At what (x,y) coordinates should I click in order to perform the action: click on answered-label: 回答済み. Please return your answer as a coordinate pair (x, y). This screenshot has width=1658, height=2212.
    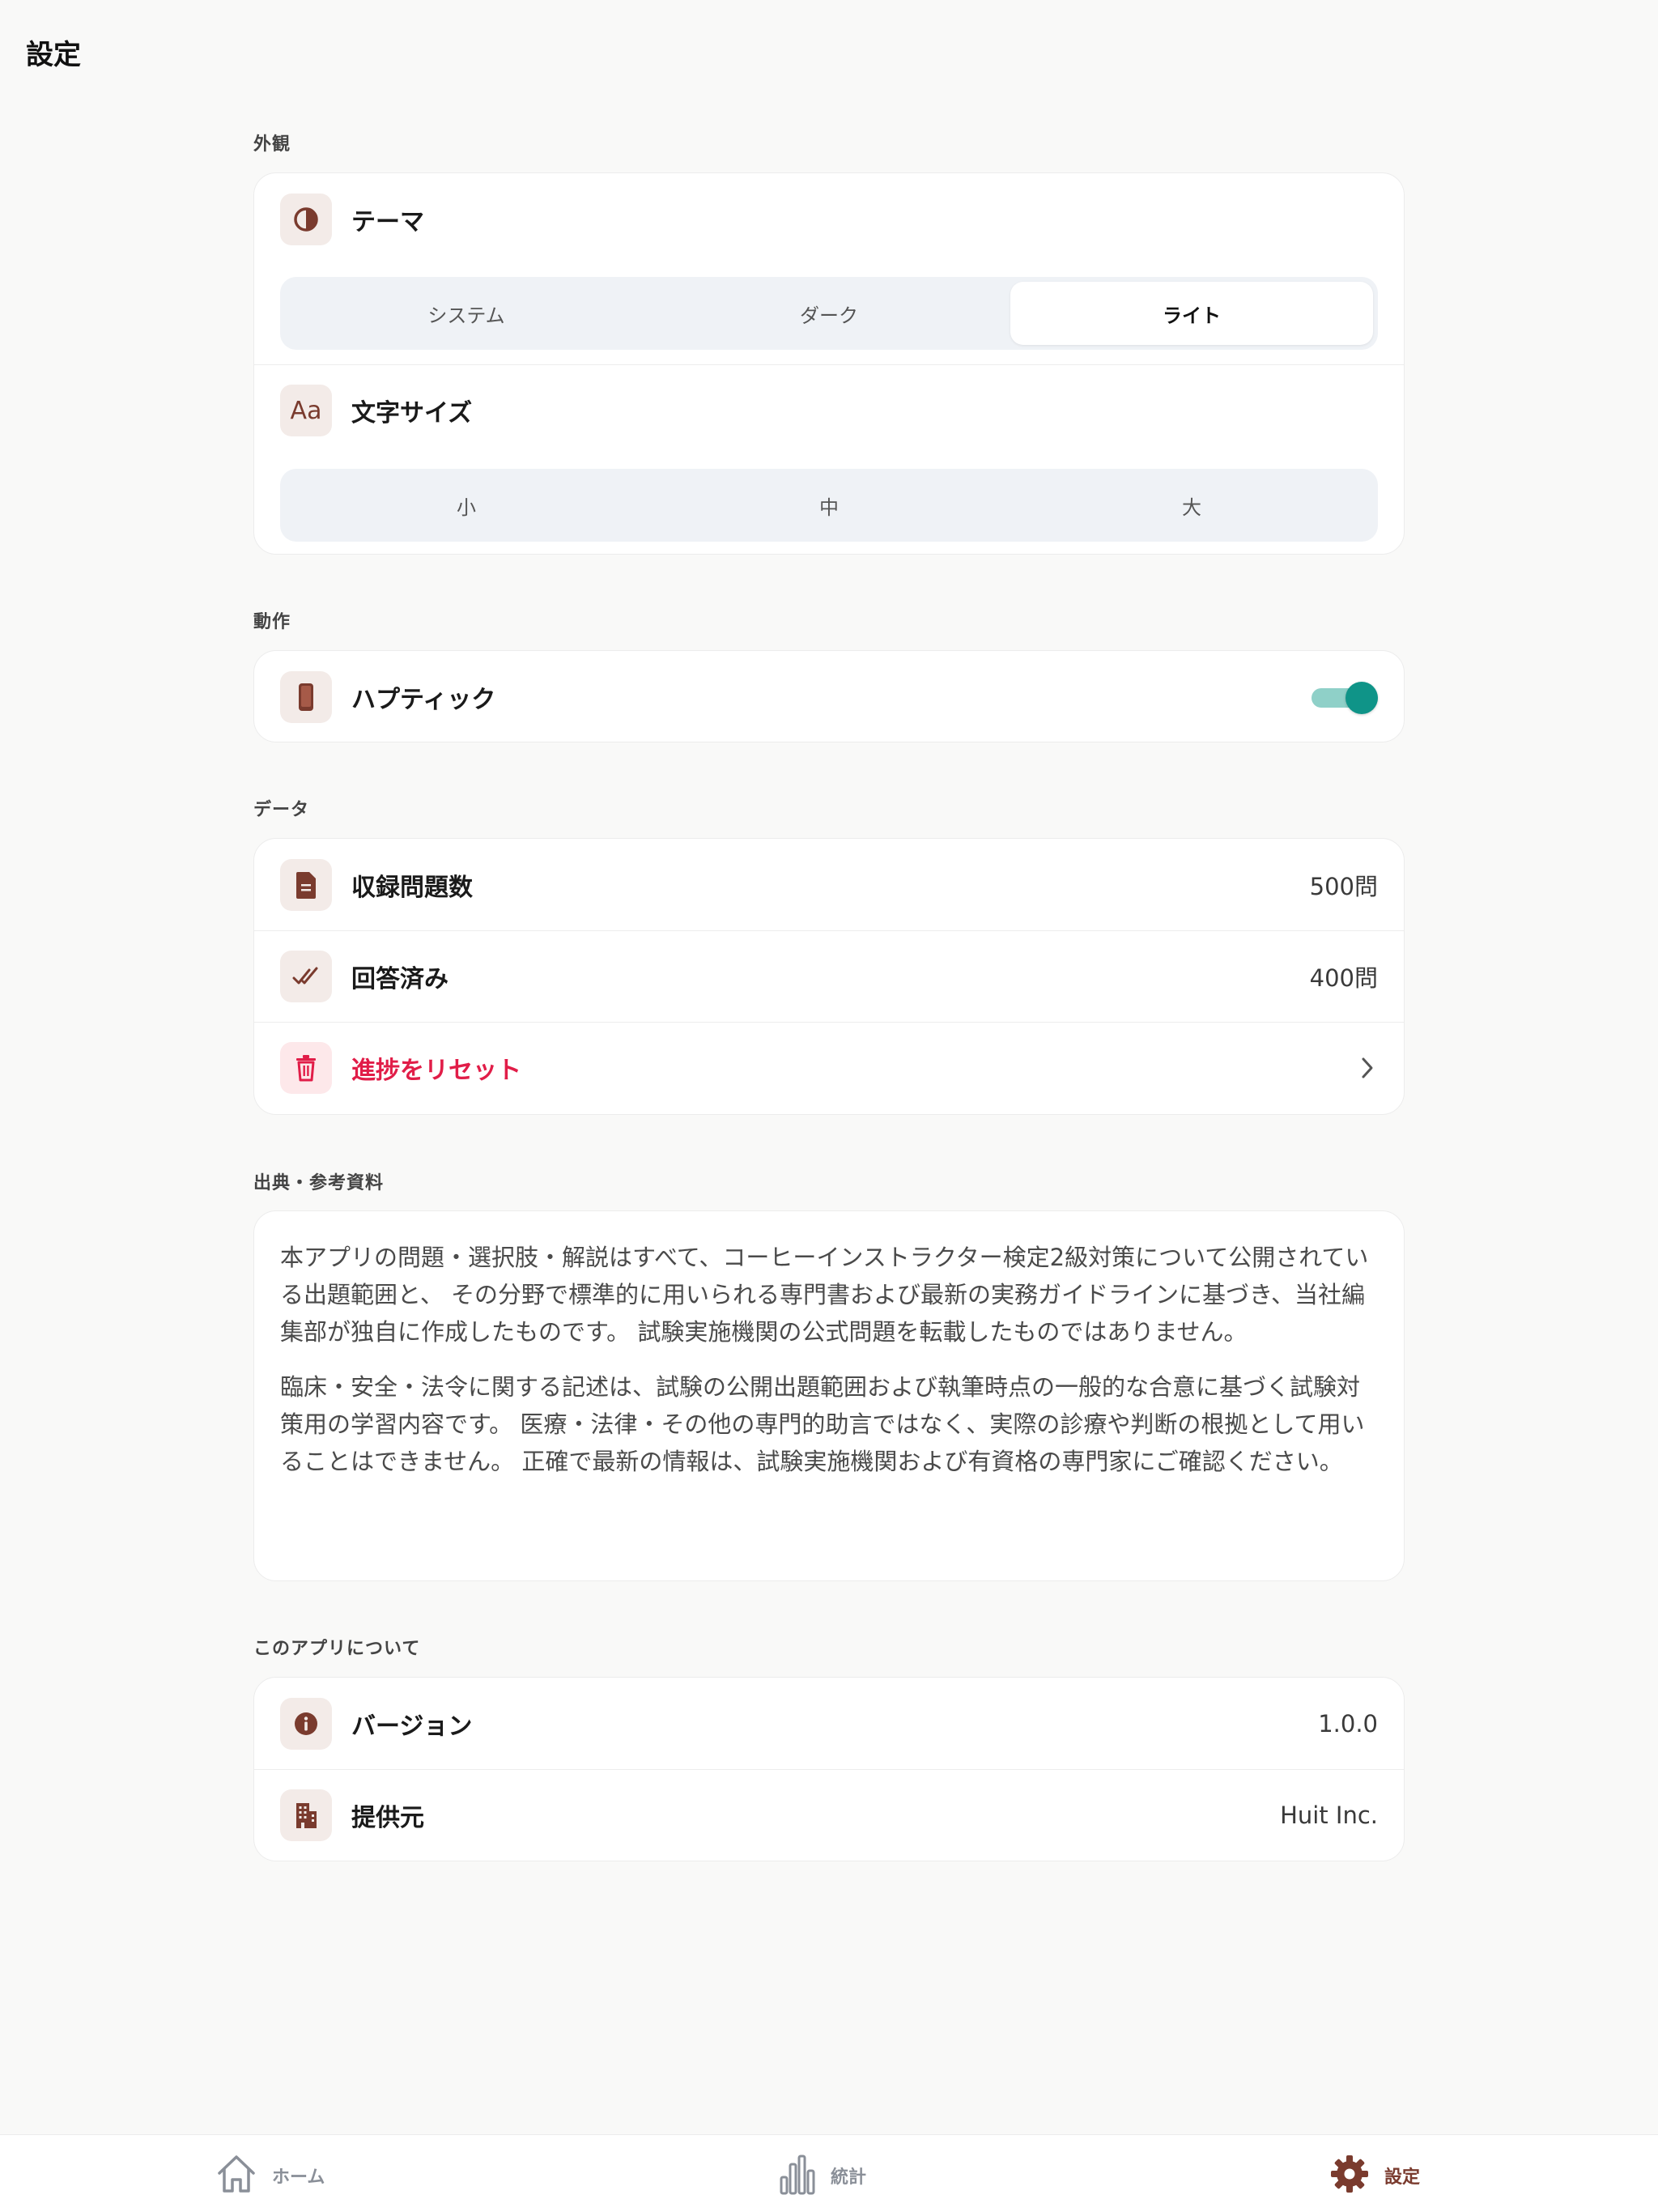
    Looking at the image, I should click on (400, 979).